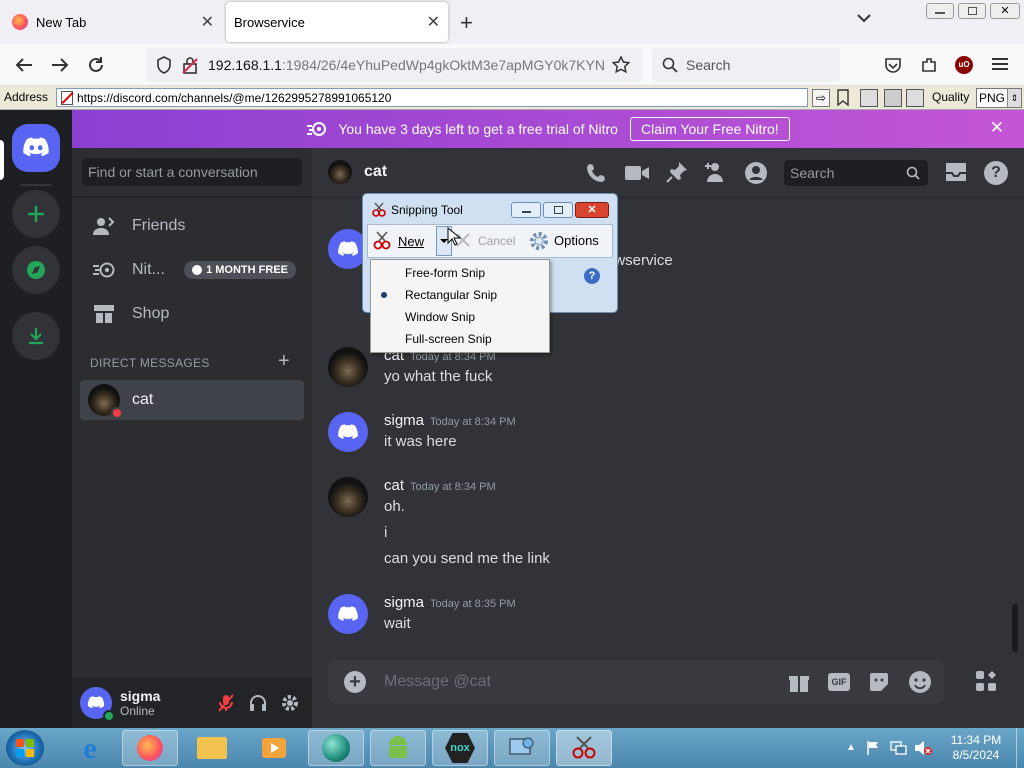 The width and height of the screenshot is (1024, 768). What do you see at coordinates (36, 148) in the screenshot?
I see `home-discord-icon` at bounding box center [36, 148].